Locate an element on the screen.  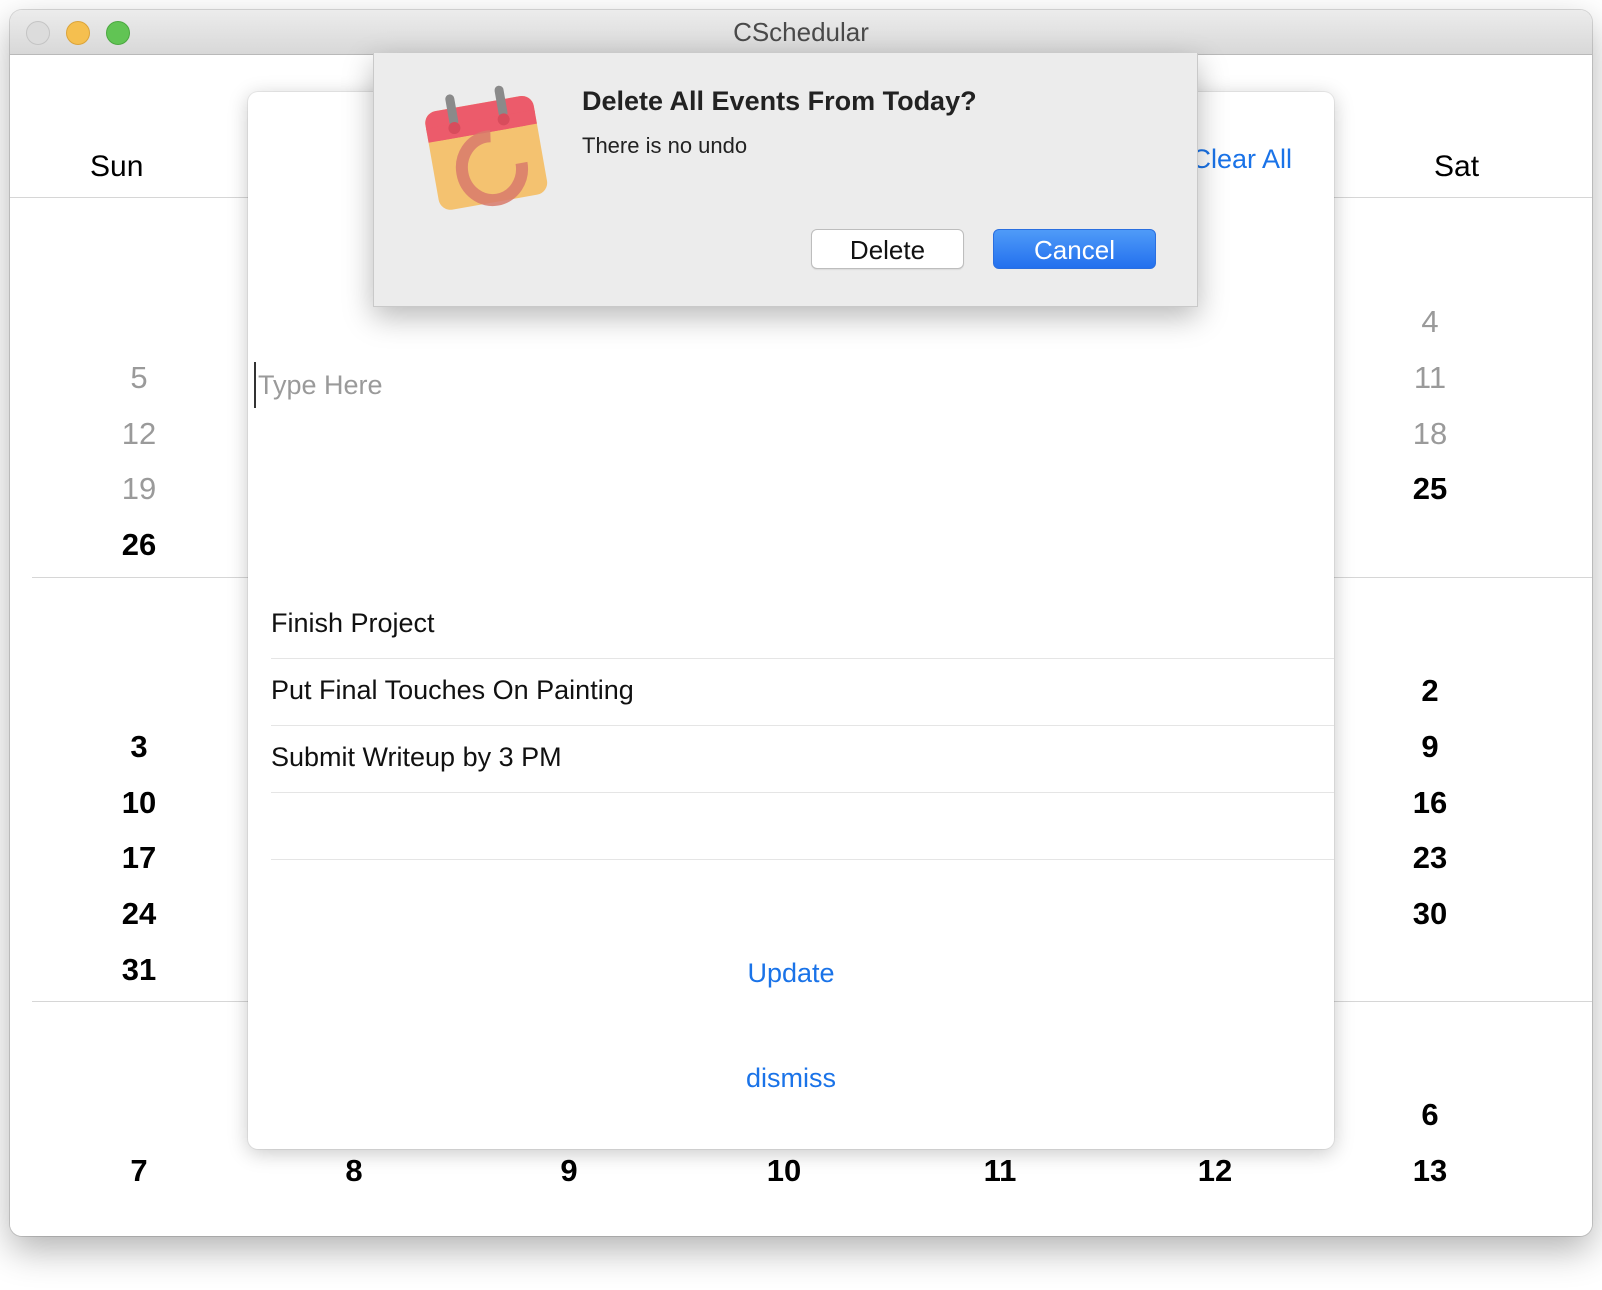
calendar-day: 5 is located at coordinates (139, 378).